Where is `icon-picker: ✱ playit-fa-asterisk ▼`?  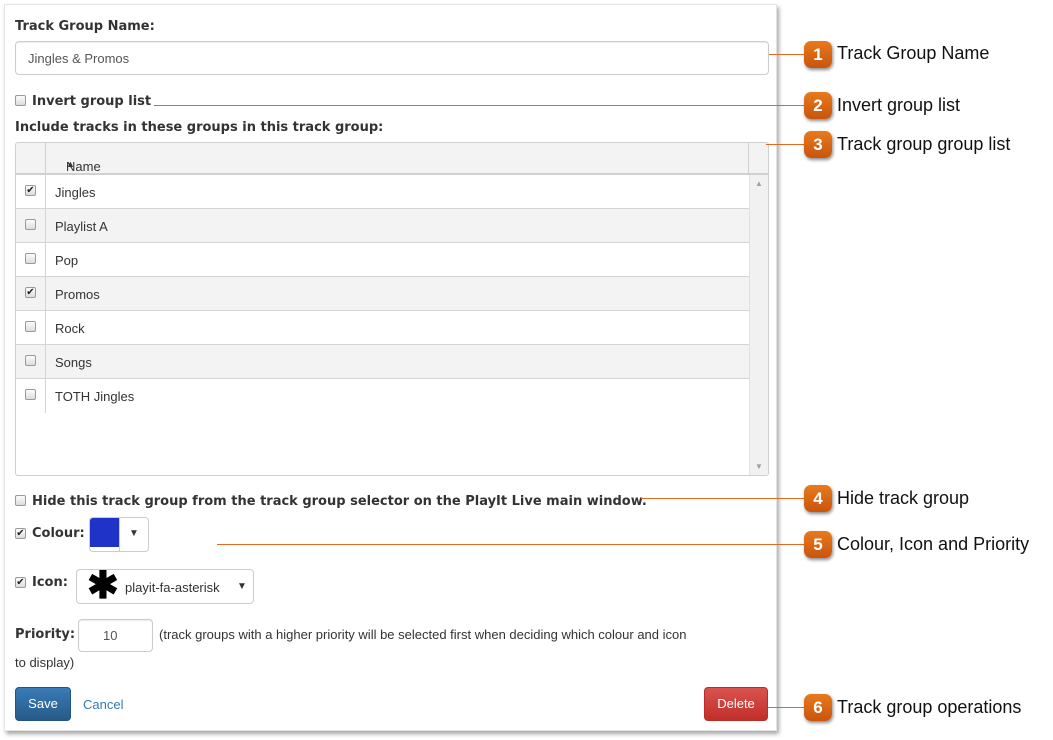 icon-picker: ✱ playit-fa-asterisk ▼ is located at coordinates (165, 586).